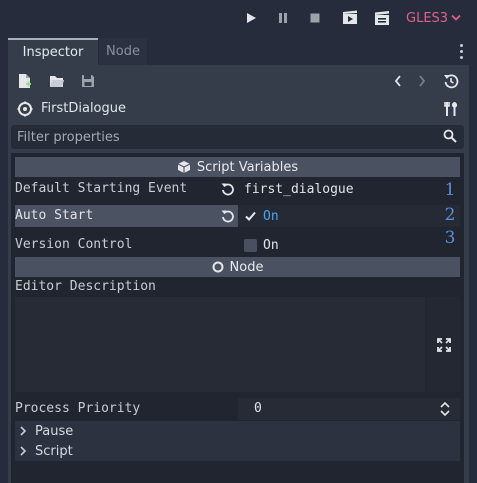 The height and width of the screenshot is (483, 477). I want to click on history-forward-icon, so click(422, 81).